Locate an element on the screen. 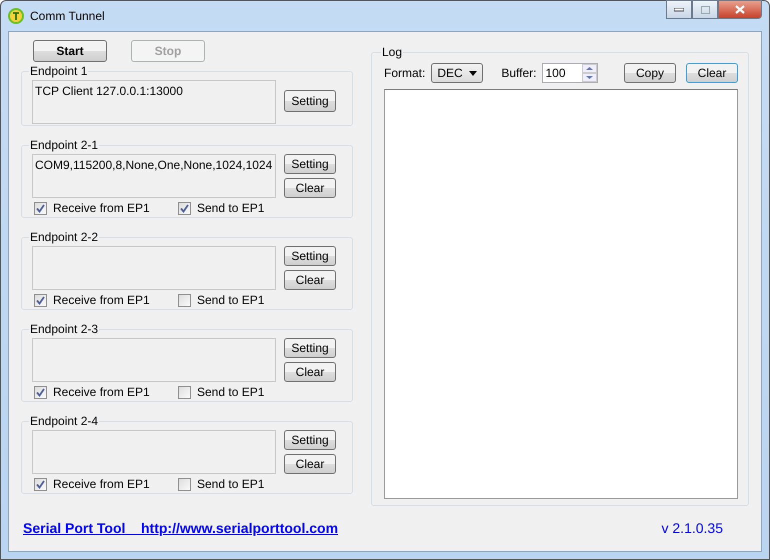 This screenshot has width=770, height=560. group-title: Endpoint 2-2 is located at coordinates (64, 237).